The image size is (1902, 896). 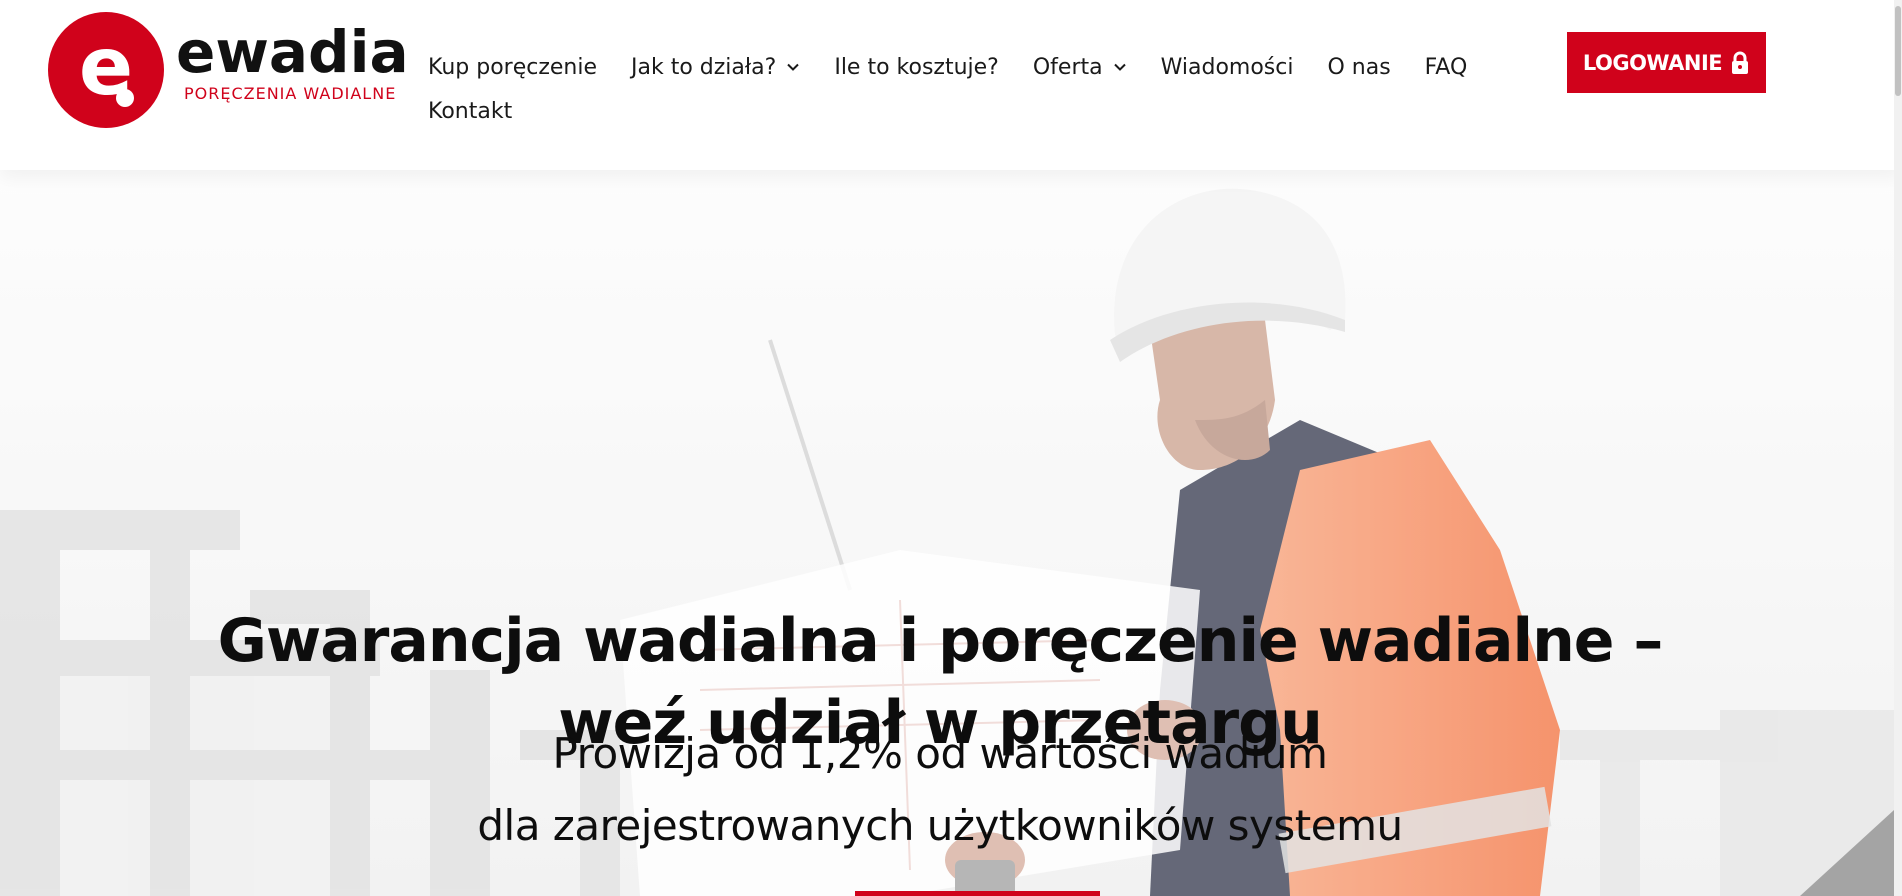 I want to click on logo-tagline: PORĘCZENIA WADIALNE, so click(x=290, y=93).